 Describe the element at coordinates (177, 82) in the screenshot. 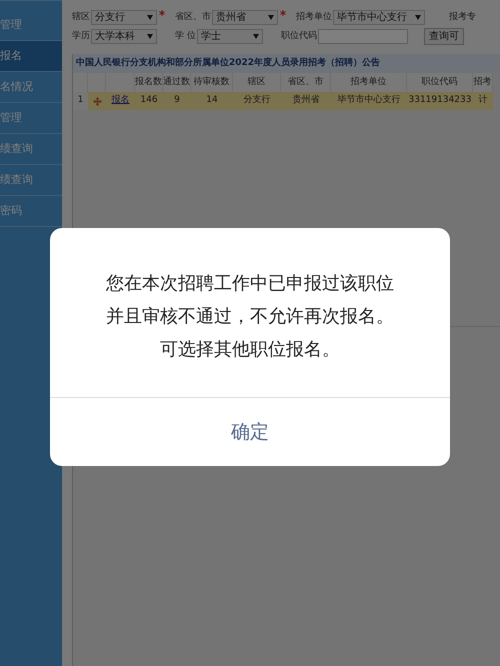

I see `column-header: 通过数` at that location.